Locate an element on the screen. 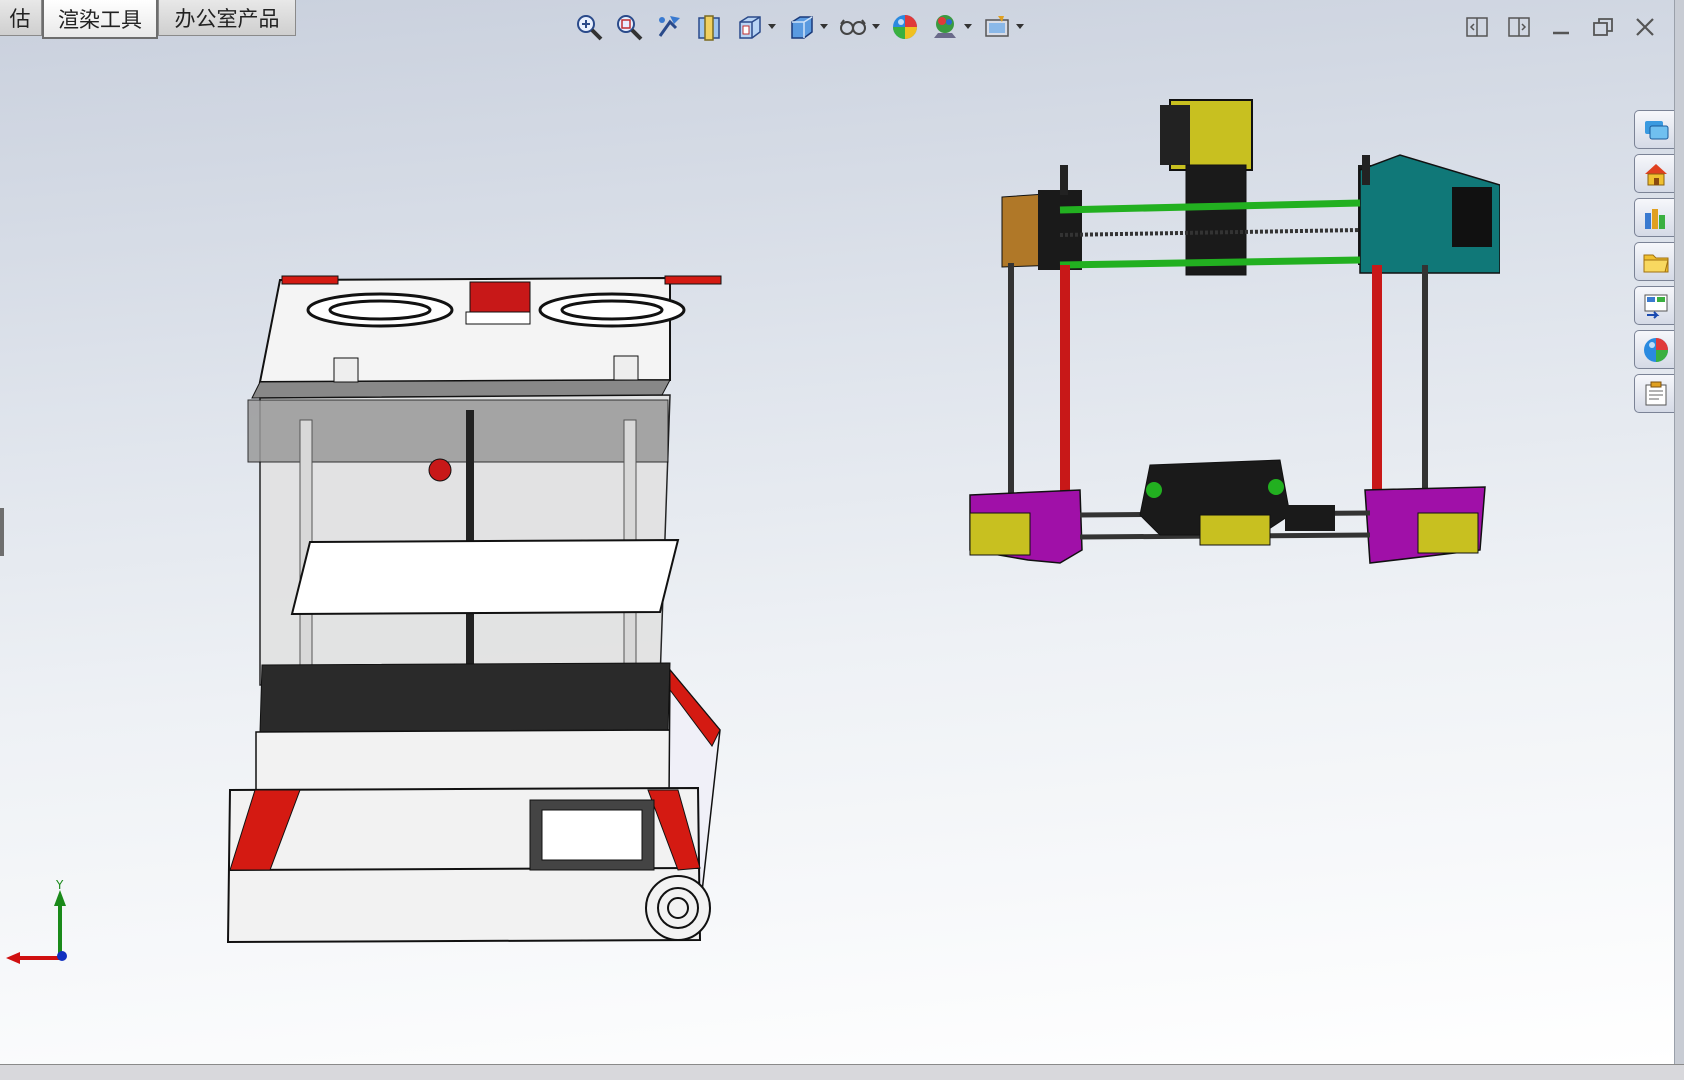 The image size is (1684, 1080). file-explorer-tab is located at coordinates (1654, 261).